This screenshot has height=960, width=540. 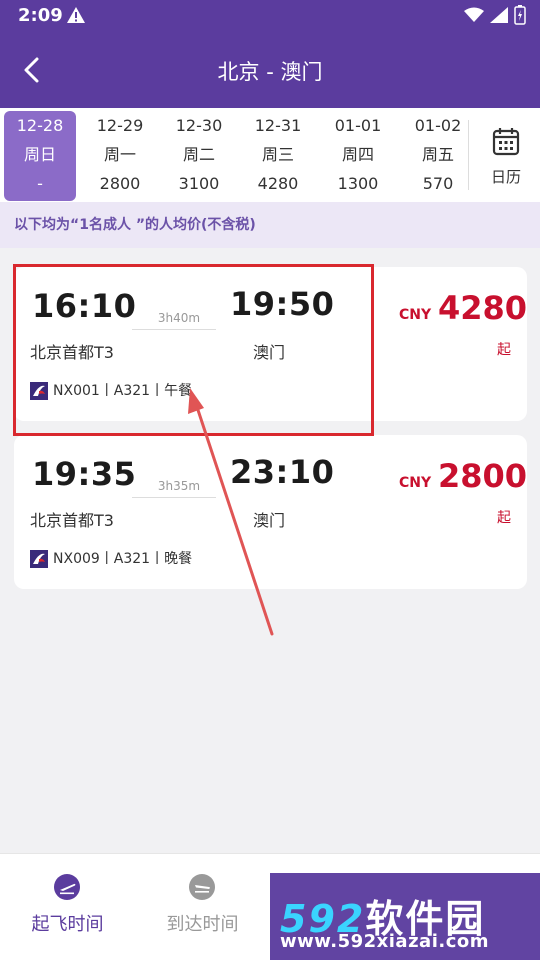 What do you see at coordinates (72, 520) in the screenshot?
I see `departure-airport: 北京首都T3` at bounding box center [72, 520].